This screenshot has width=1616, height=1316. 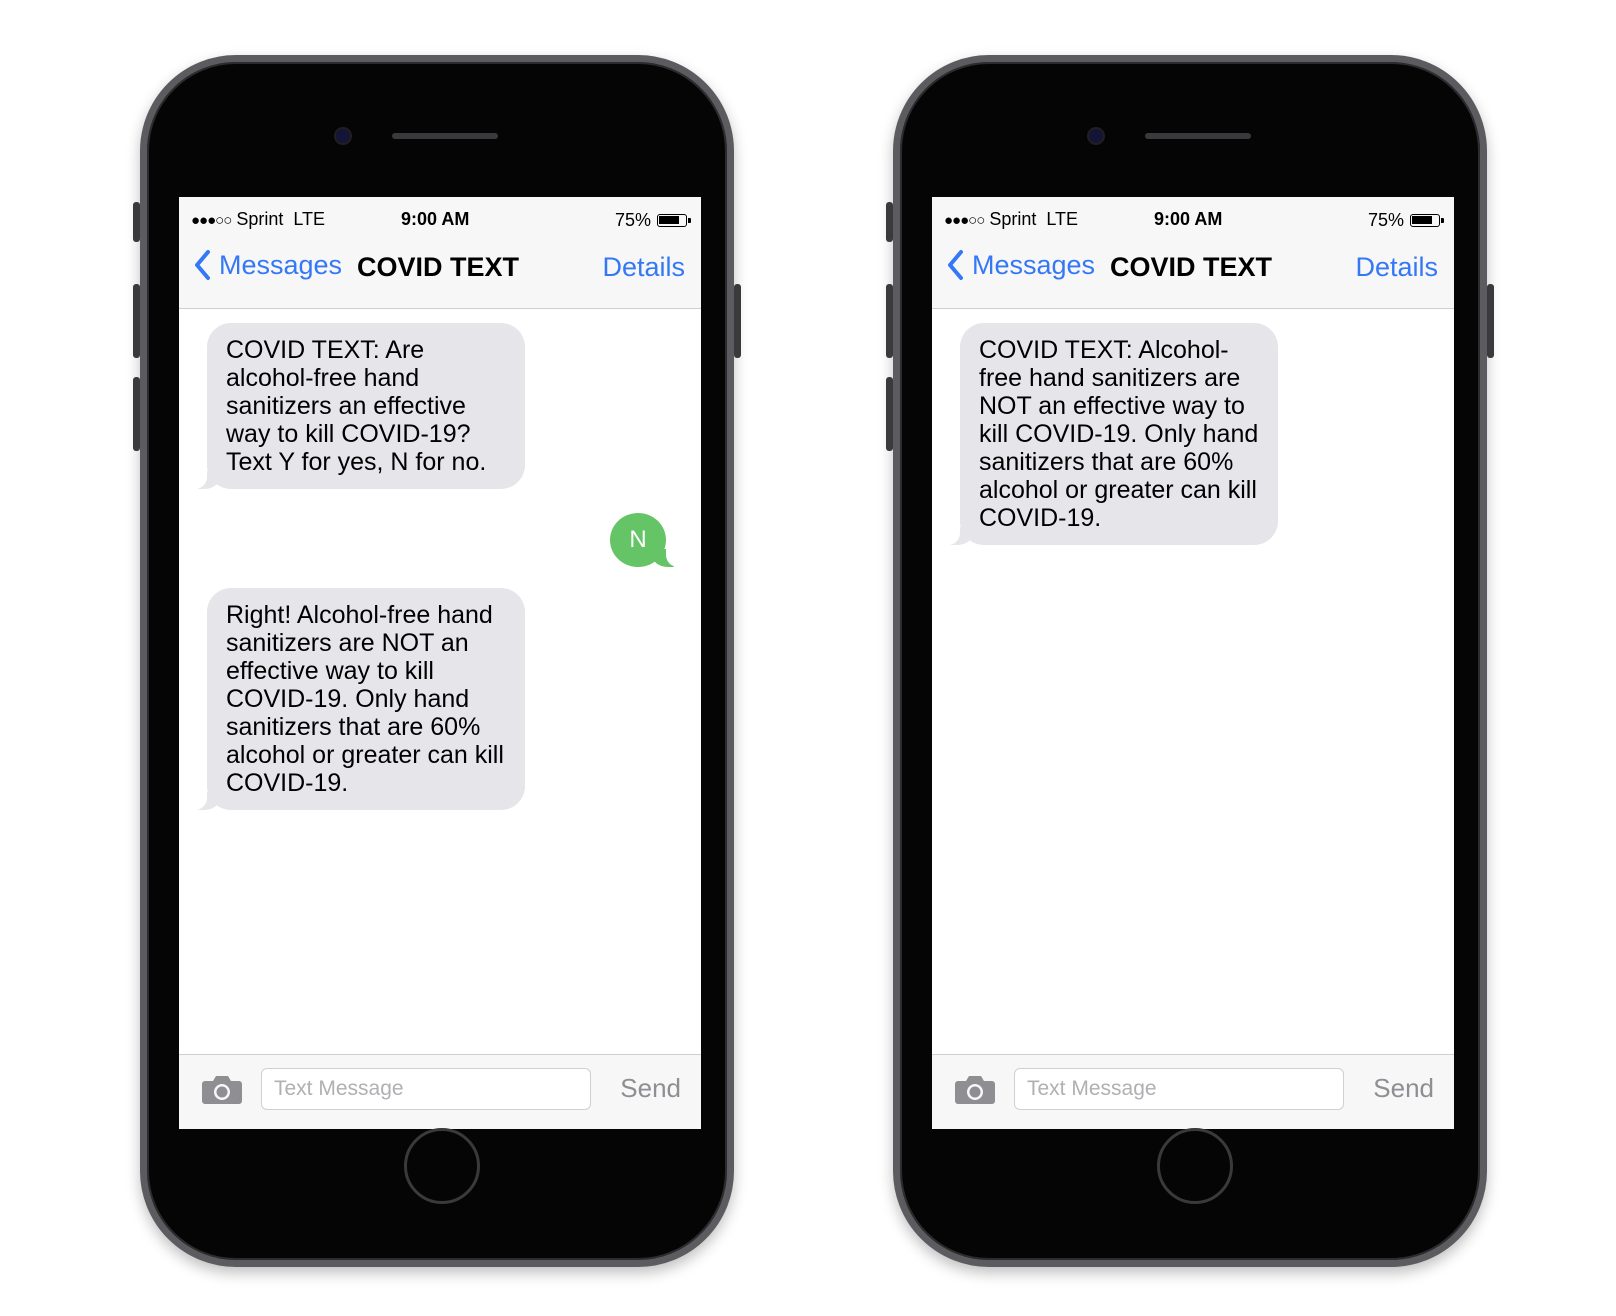 What do you see at coordinates (638, 539) in the screenshot?
I see `message-text: N` at bounding box center [638, 539].